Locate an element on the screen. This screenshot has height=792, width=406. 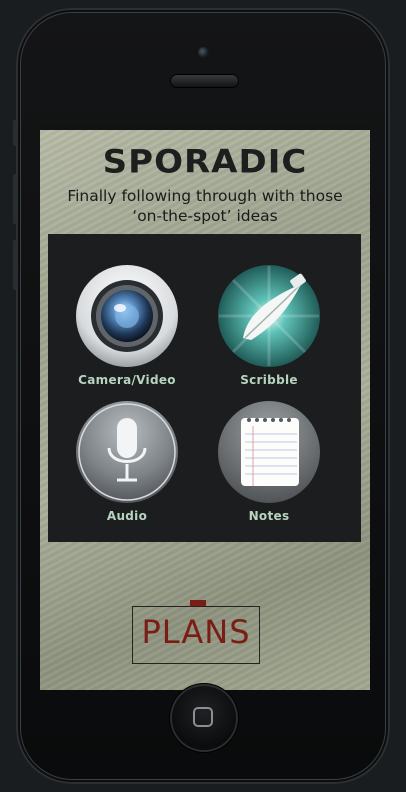
front-camera is located at coordinates (203, 52).